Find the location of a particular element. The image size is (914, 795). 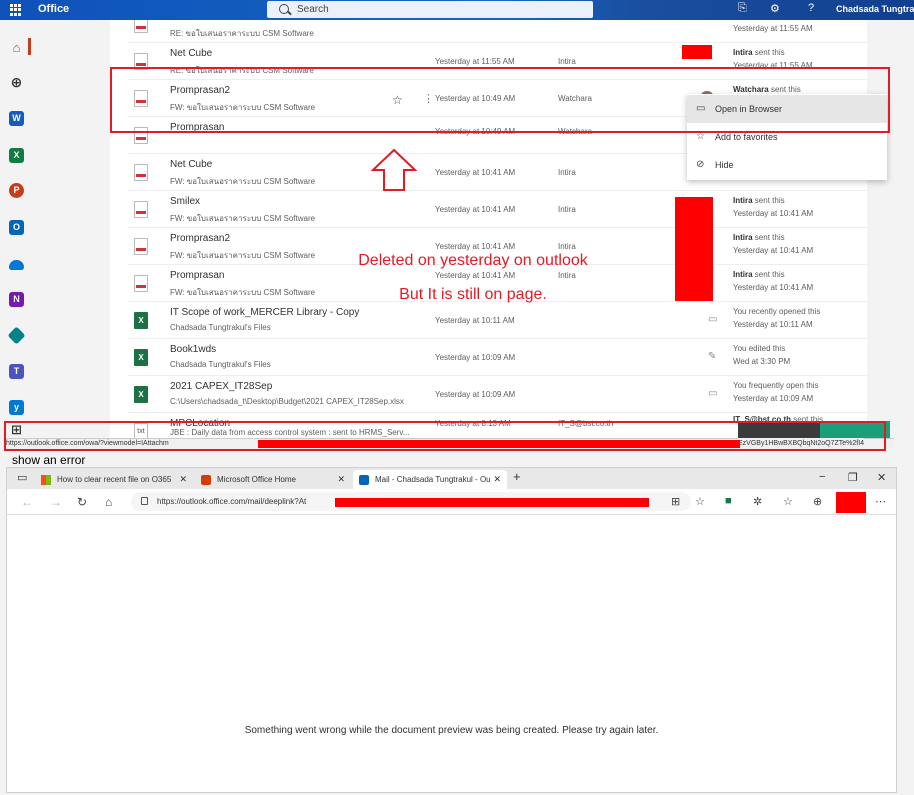

file-date: Yesterday at 10:09 AM is located at coordinates (475, 357).